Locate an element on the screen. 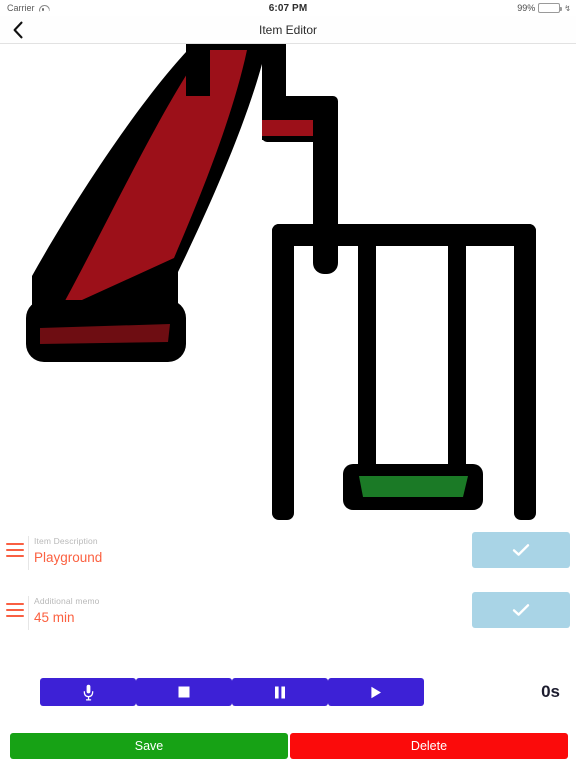 The width and height of the screenshot is (576, 768). battery-icon is located at coordinates (550, 8).